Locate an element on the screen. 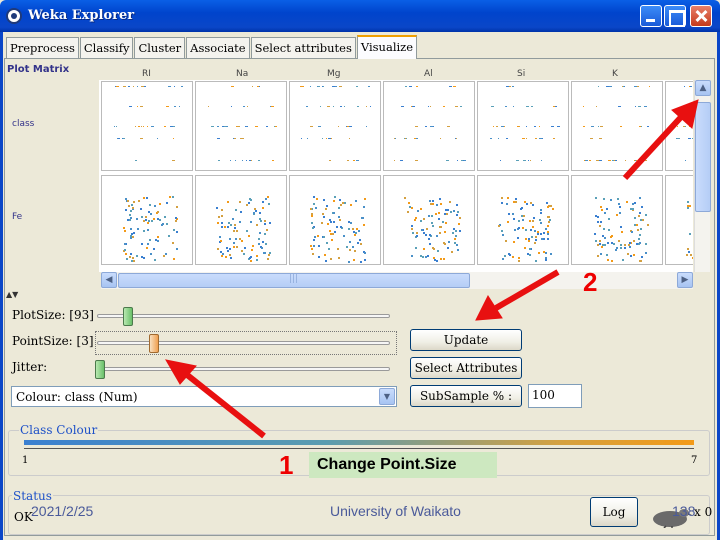  maximize-button is located at coordinates (675, 16).